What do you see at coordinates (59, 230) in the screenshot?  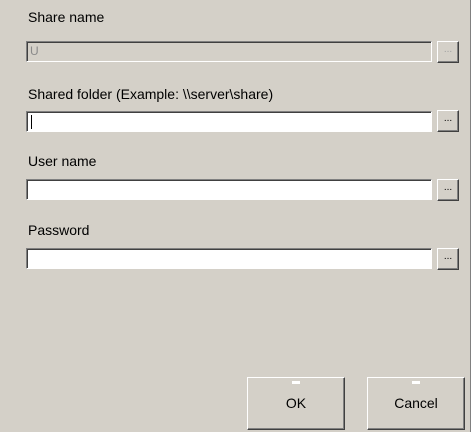 I see `password-label: Password` at bounding box center [59, 230].